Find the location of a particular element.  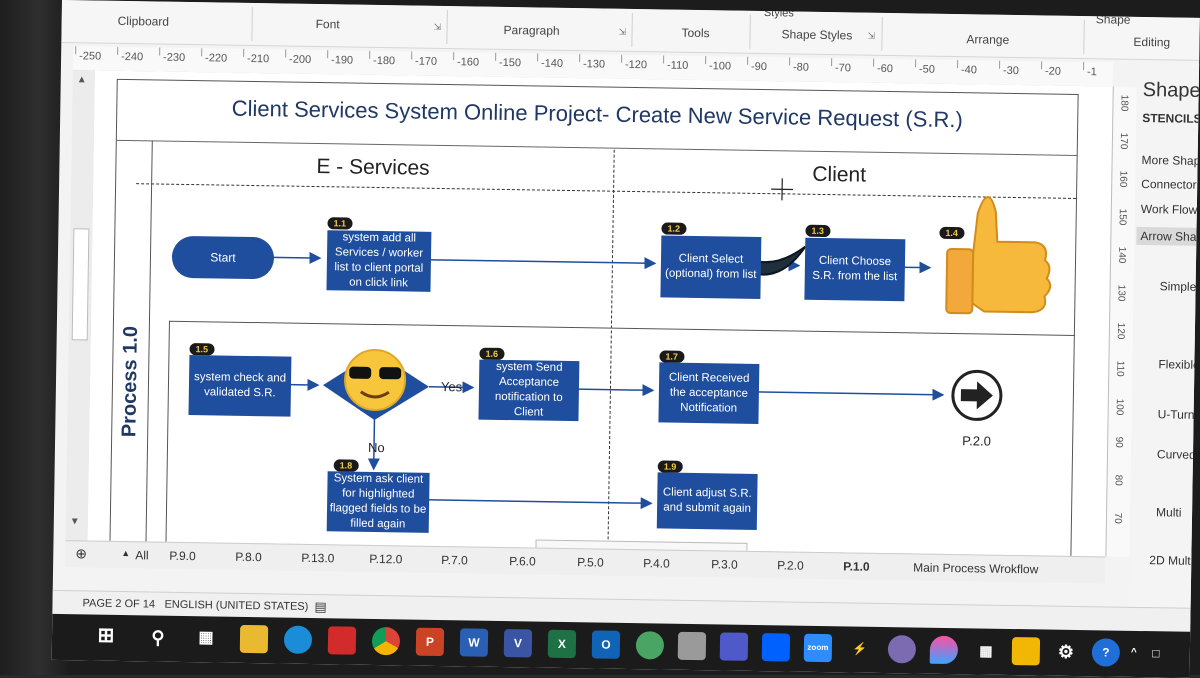

step-1-2-box: Client Select (optional) from list is located at coordinates (710, 267).